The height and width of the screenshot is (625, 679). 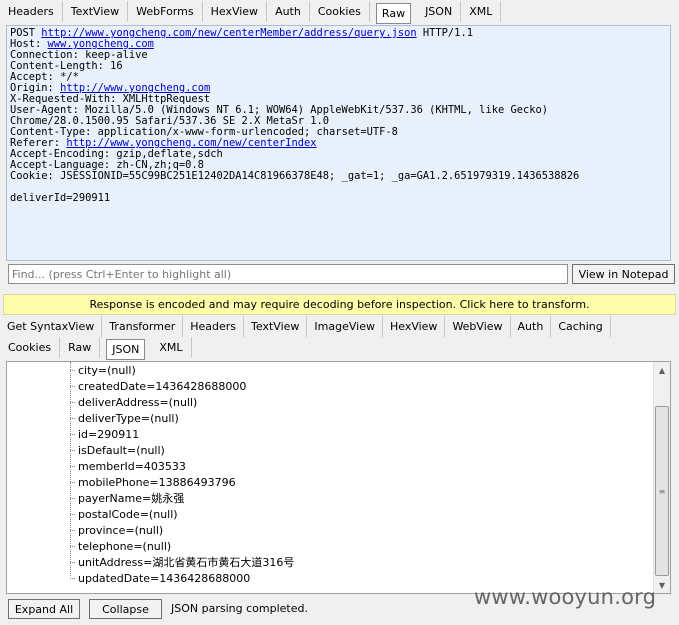 I want to click on scroll-up-arrow-icon: ▲, so click(x=662, y=370).